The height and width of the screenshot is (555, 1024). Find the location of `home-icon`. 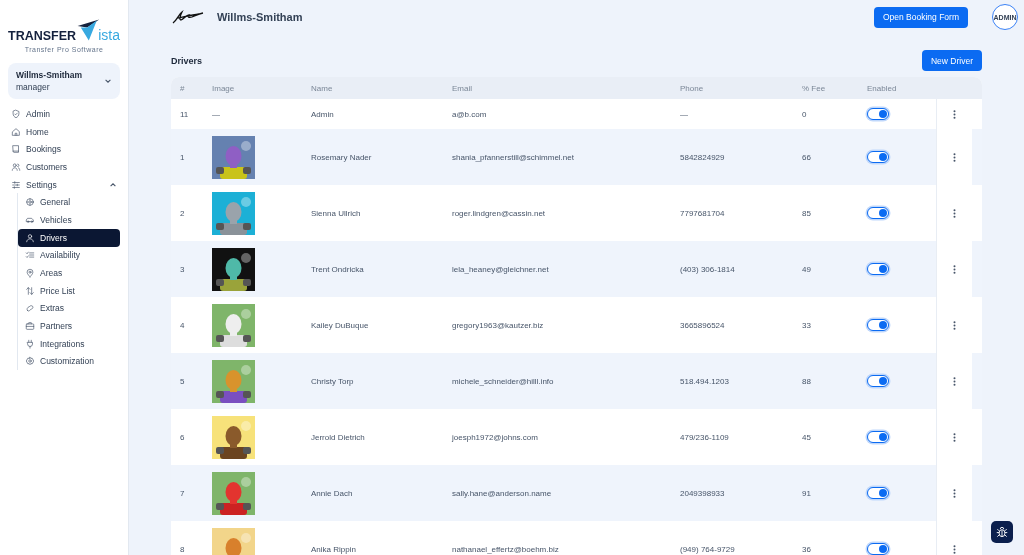

home-icon is located at coordinates (16, 131).